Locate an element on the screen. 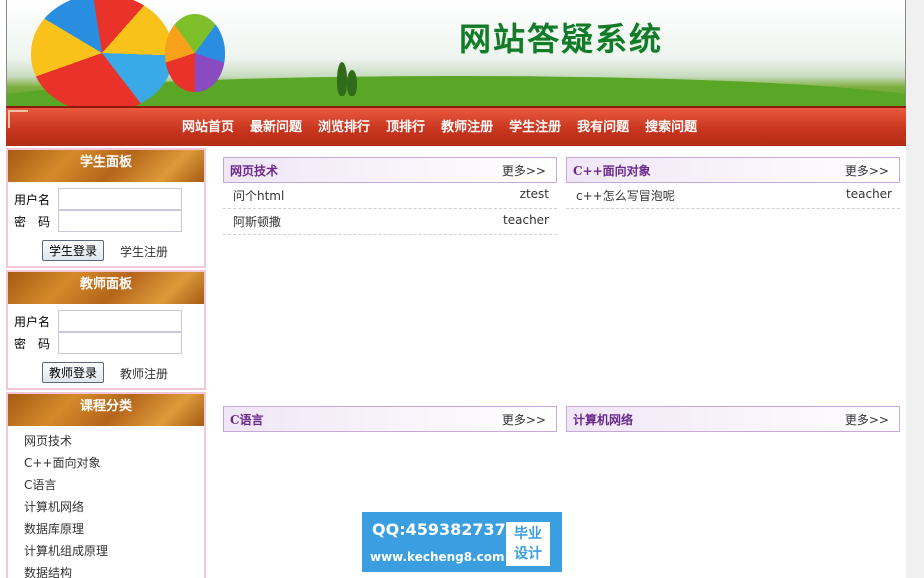 The width and height of the screenshot is (924, 578). nav-item-my-question: 我有问题 is located at coordinates (603, 125).